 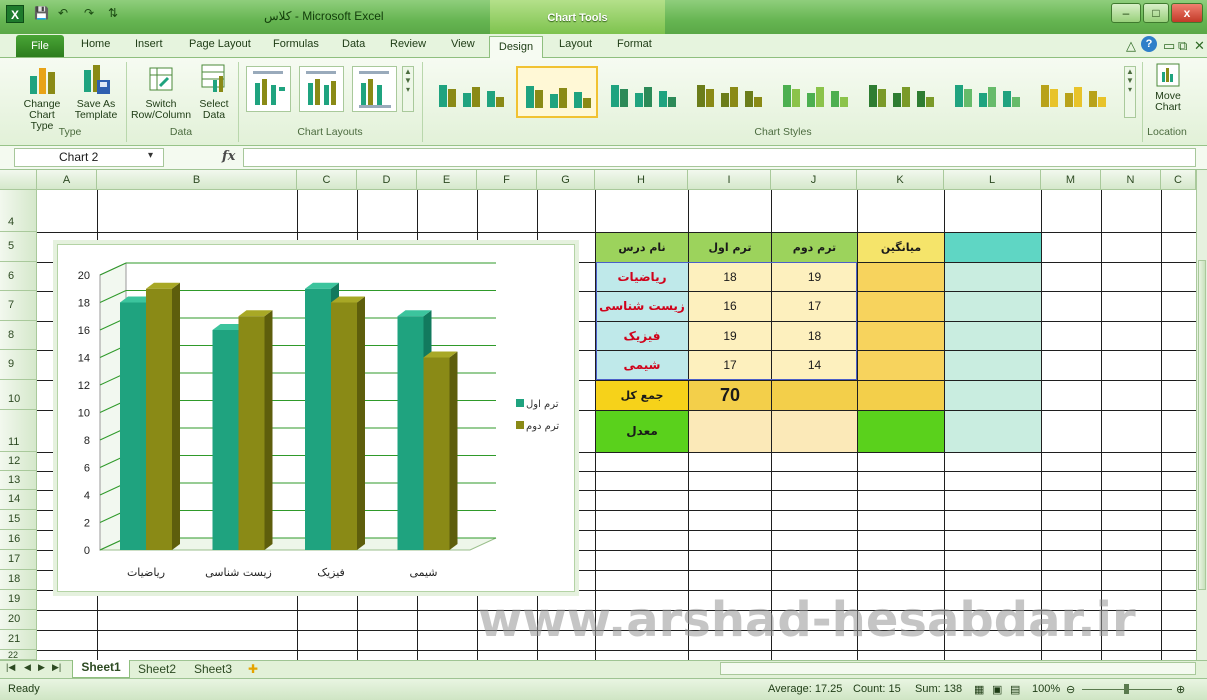 I want to click on minimize-button: –, so click(x=1126, y=13).